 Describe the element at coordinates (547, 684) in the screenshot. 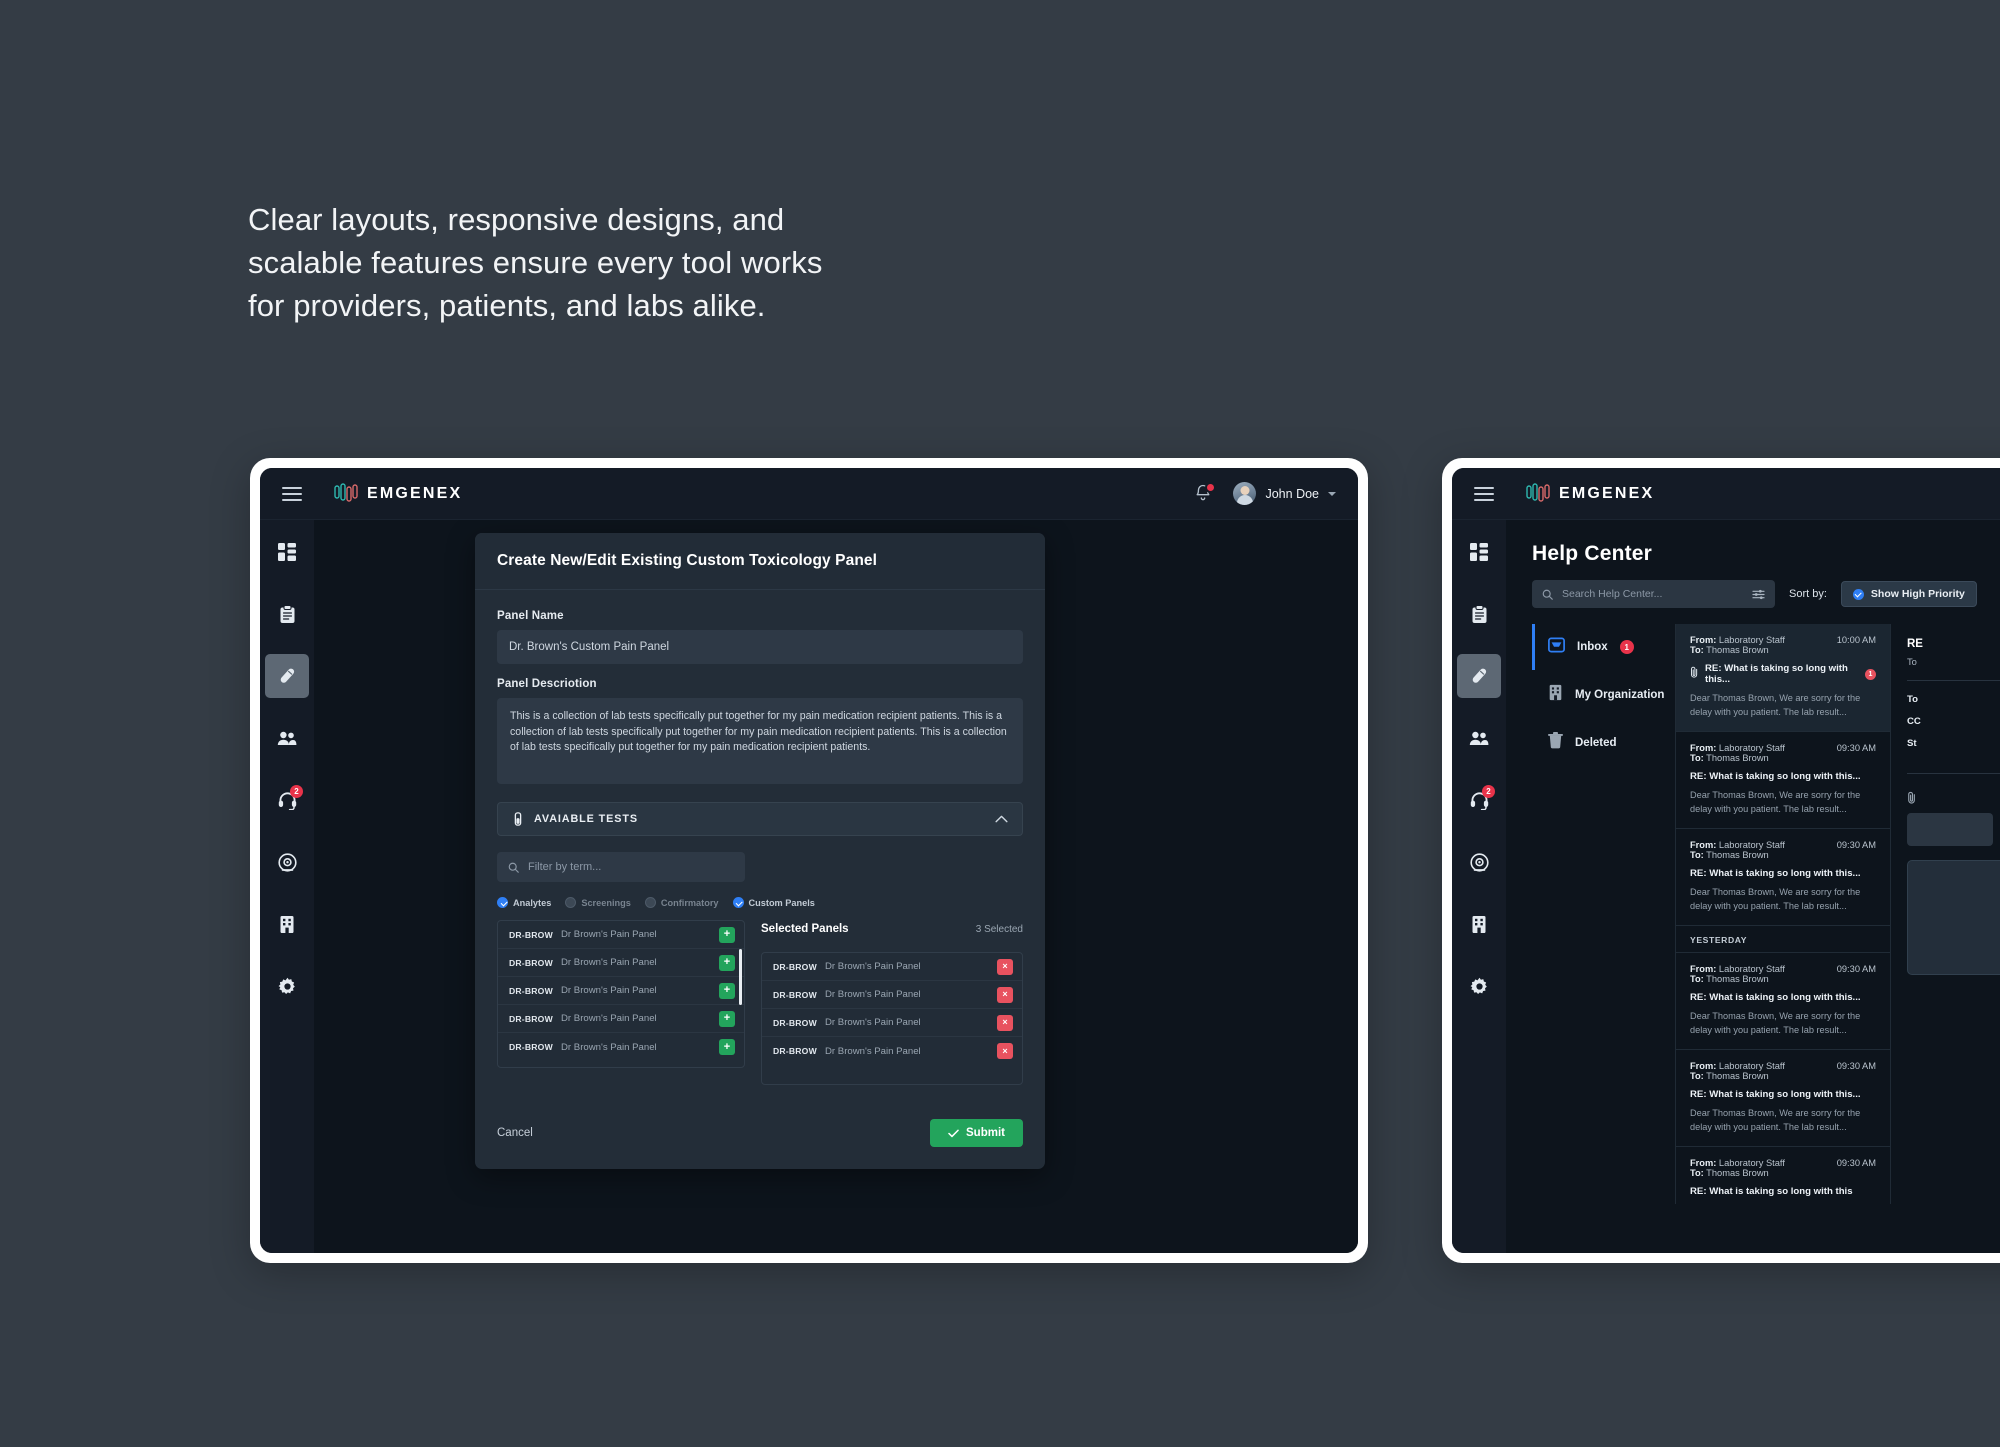

I see `panel-description-label: Panel Descriotion` at that location.